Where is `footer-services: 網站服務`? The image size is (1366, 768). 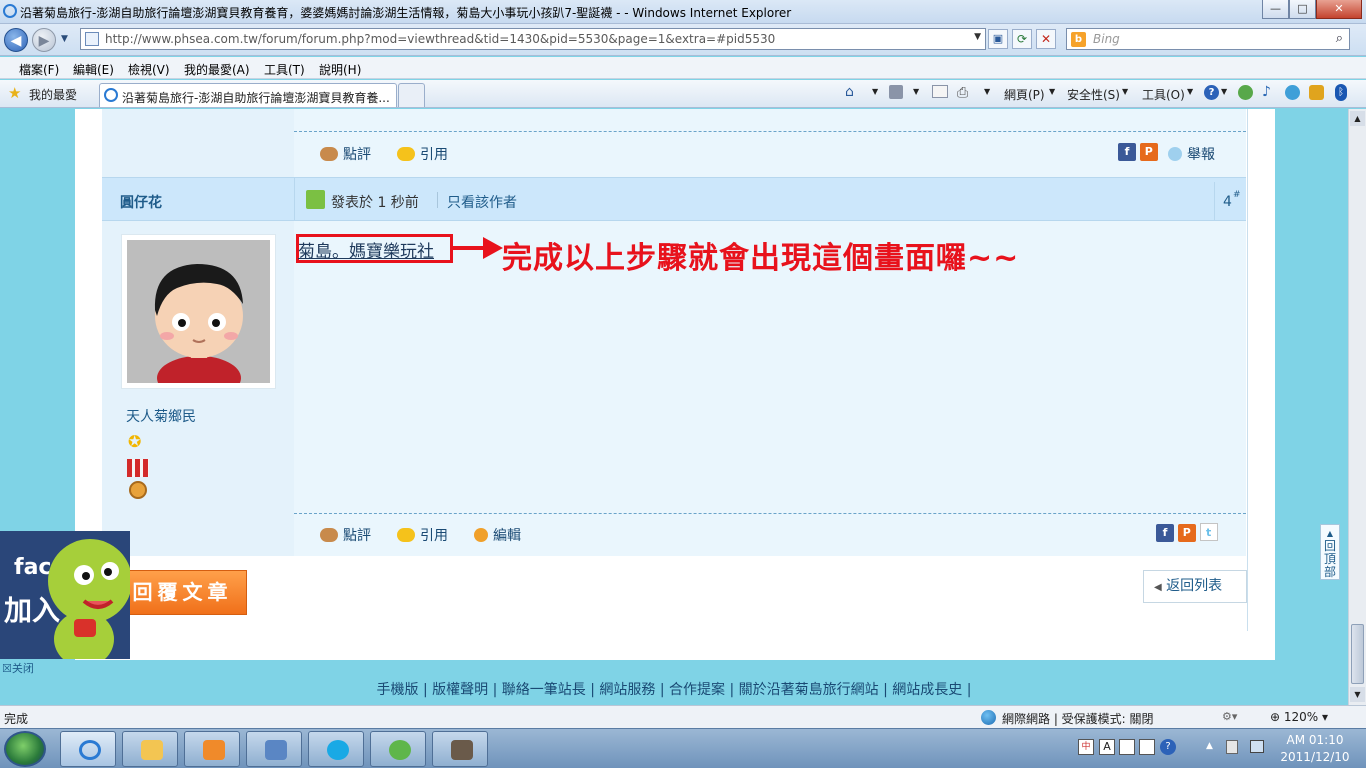
footer-services: 網站服務 is located at coordinates (627, 690).